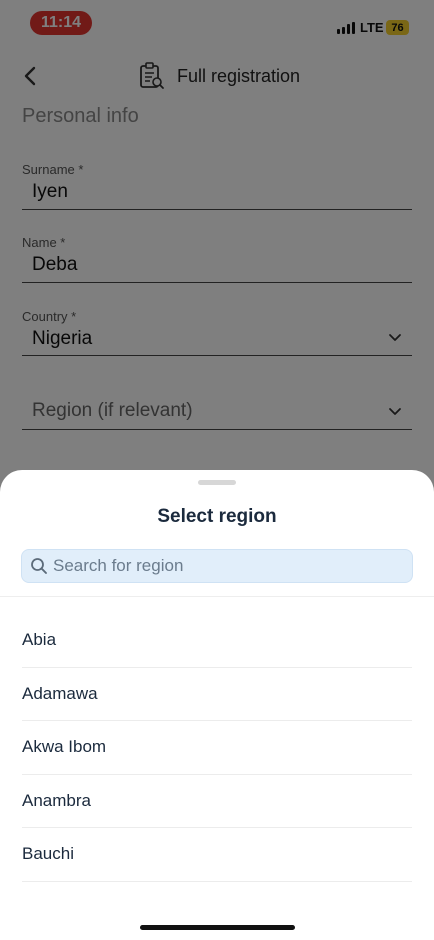 The width and height of the screenshot is (434, 940). What do you see at coordinates (217, 927) in the screenshot?
I see `home-indicator` at bounding box center [217, 927].